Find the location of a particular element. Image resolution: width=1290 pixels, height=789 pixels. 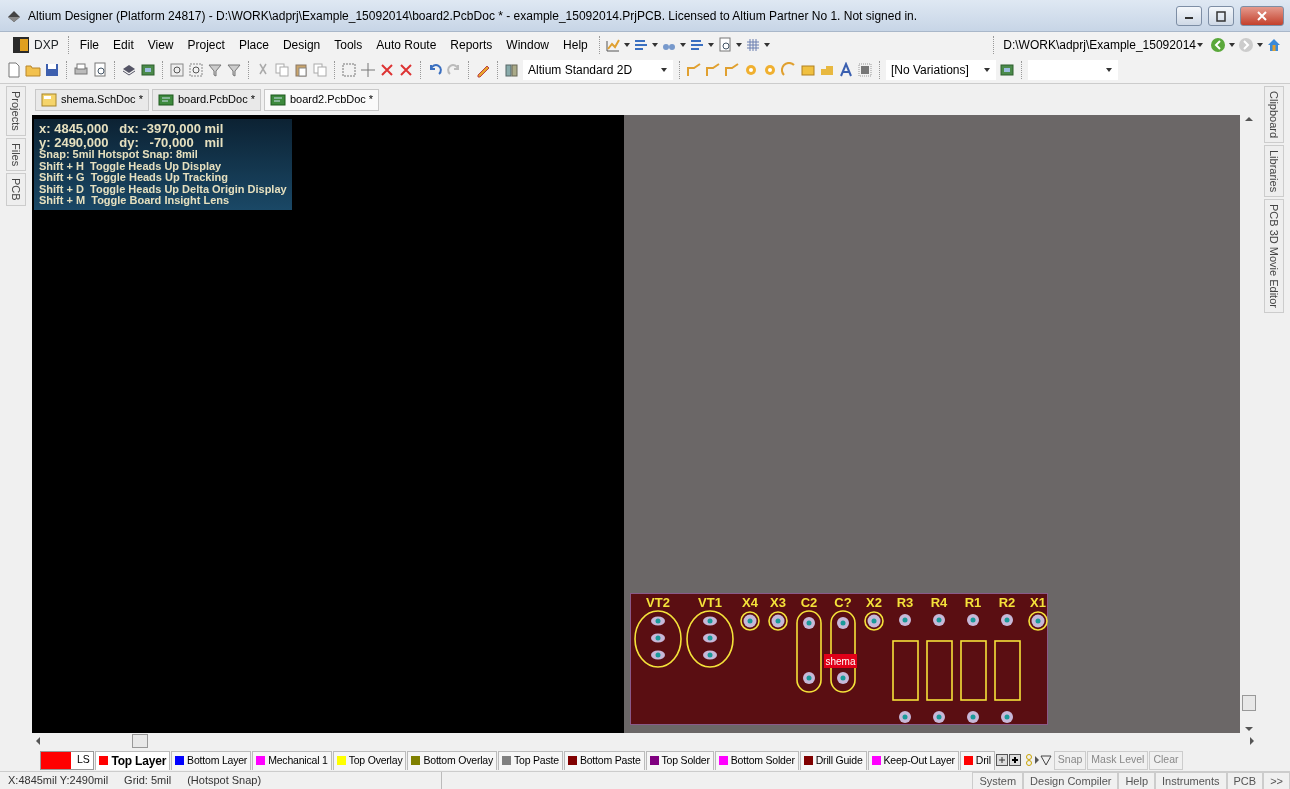

text-icon is located at coordinates (846, 70).